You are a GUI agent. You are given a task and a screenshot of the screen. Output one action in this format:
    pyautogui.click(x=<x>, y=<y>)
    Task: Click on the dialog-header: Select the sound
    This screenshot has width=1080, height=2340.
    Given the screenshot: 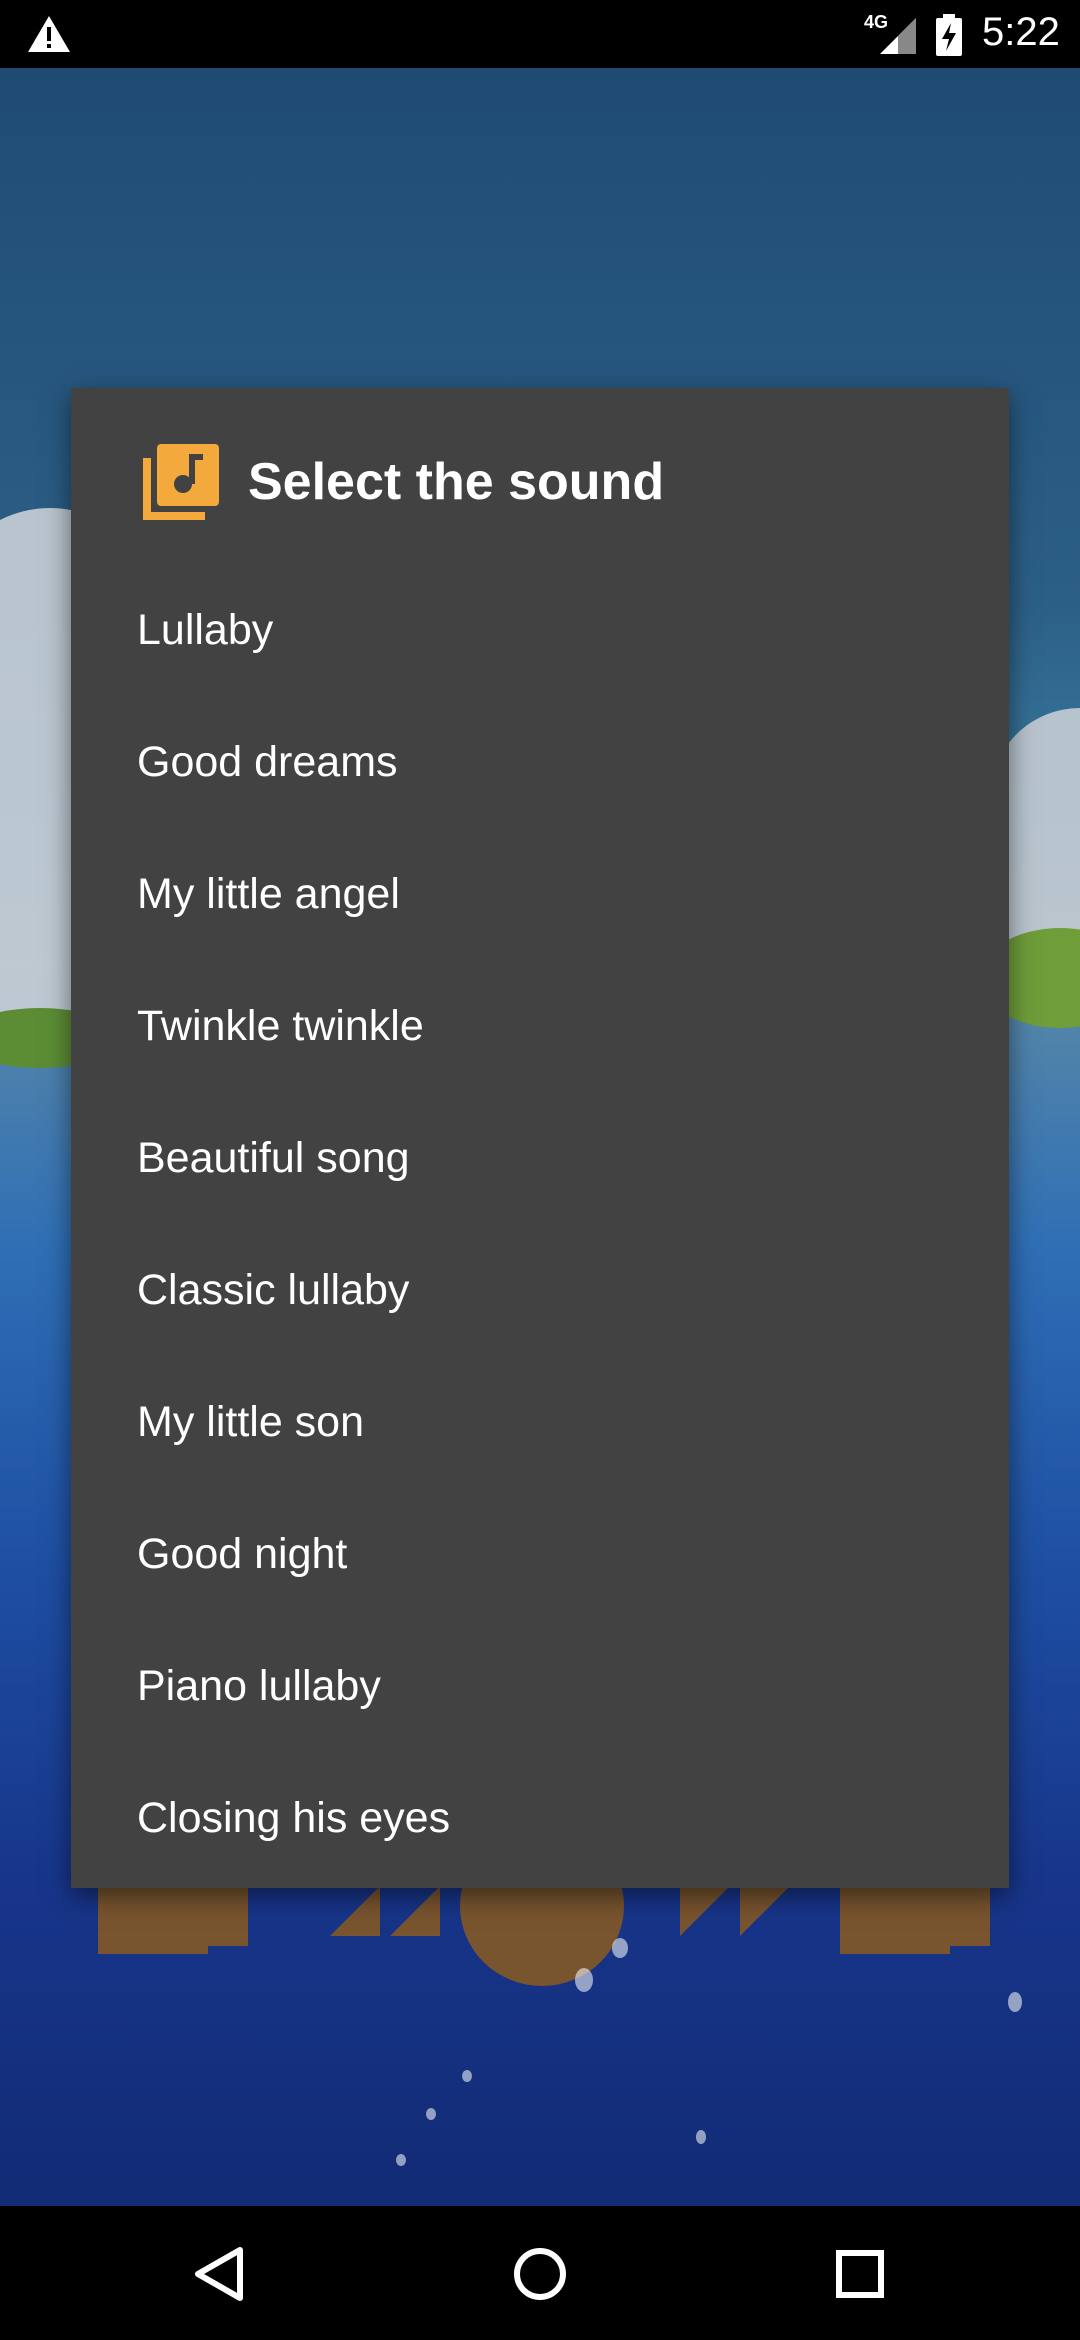 What is the action you would take?
    pyautogui.click(x=540, y=478)
    